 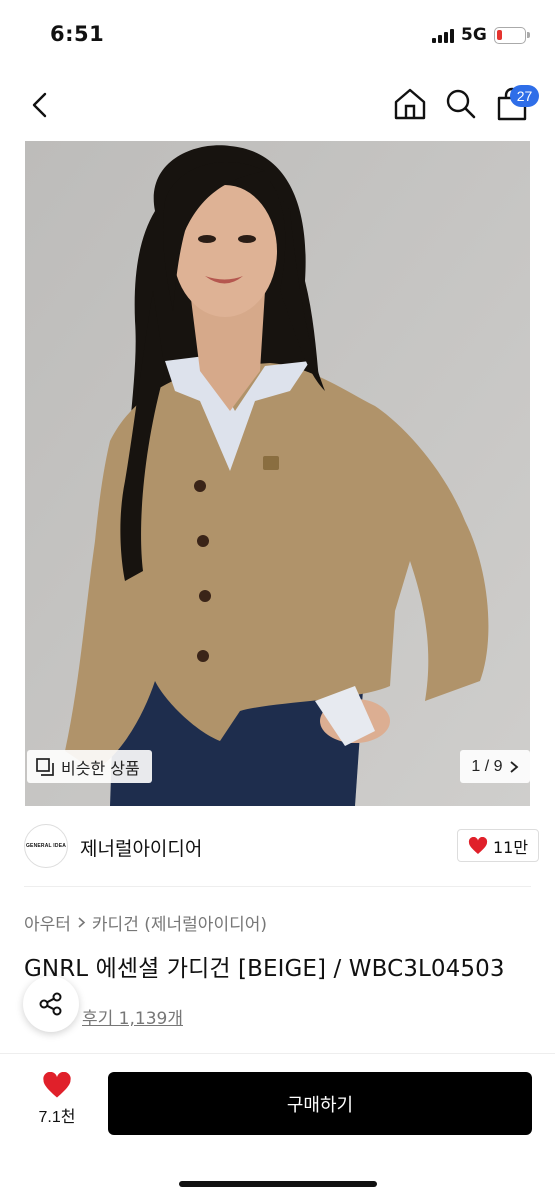 What do you see at coordinates (474, 35) in the screenshot?
I see `network-type: 5G` at bounding box center [474, 35].